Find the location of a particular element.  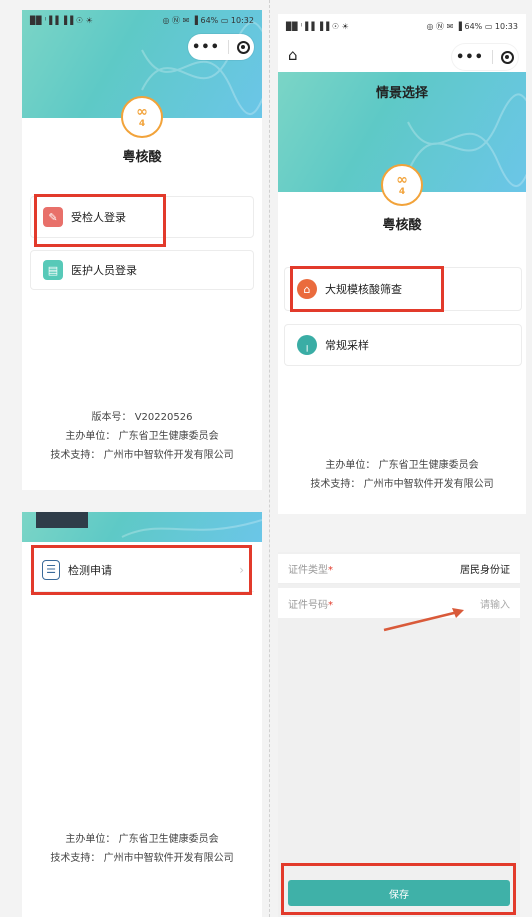

page-title: 情景选择 is located at coordinates (401, 93).